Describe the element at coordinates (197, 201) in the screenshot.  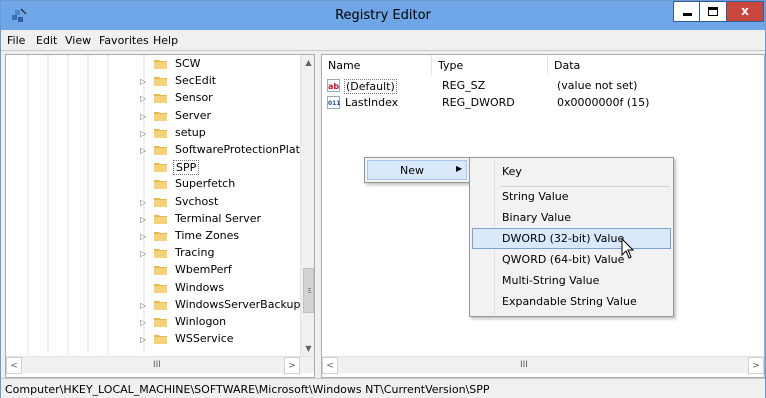
I see `tree-item-label: Svchost` at that location.